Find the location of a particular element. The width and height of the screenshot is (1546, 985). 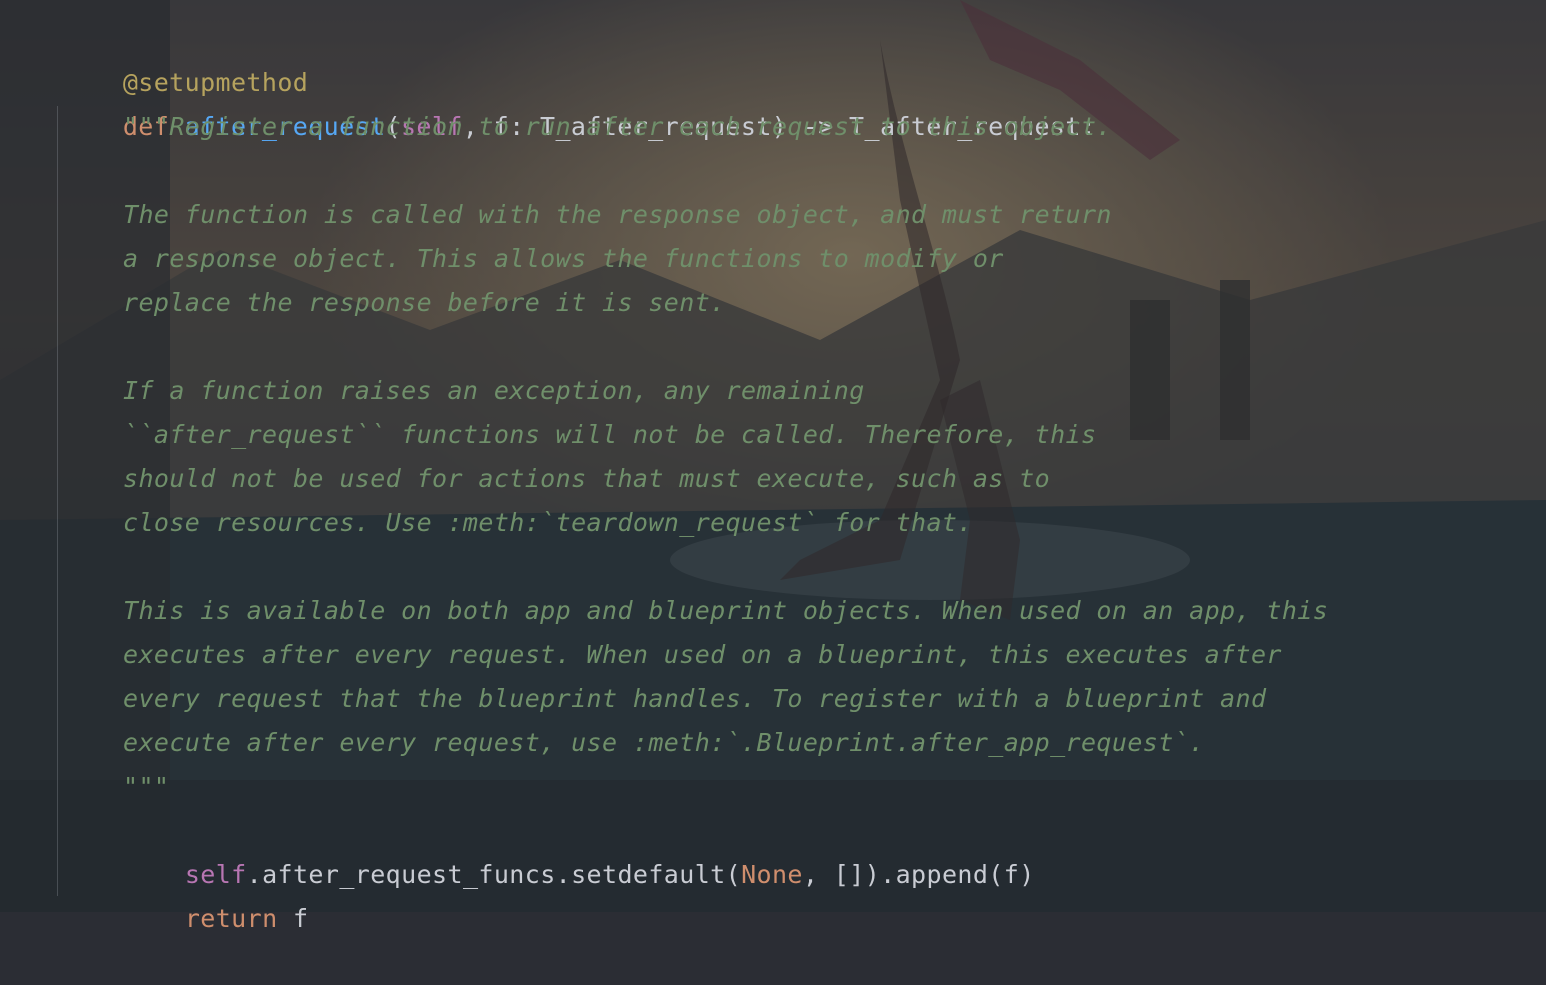

code-line-decorator: @setupmethod is located at coordinates (184, 57).